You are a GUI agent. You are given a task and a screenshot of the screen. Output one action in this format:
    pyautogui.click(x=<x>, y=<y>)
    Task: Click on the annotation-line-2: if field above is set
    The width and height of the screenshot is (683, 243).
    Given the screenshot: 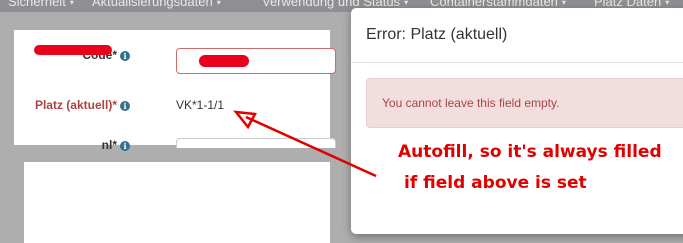 What is the action you would take?
    pyautogui.click(x=495, y=183)
    